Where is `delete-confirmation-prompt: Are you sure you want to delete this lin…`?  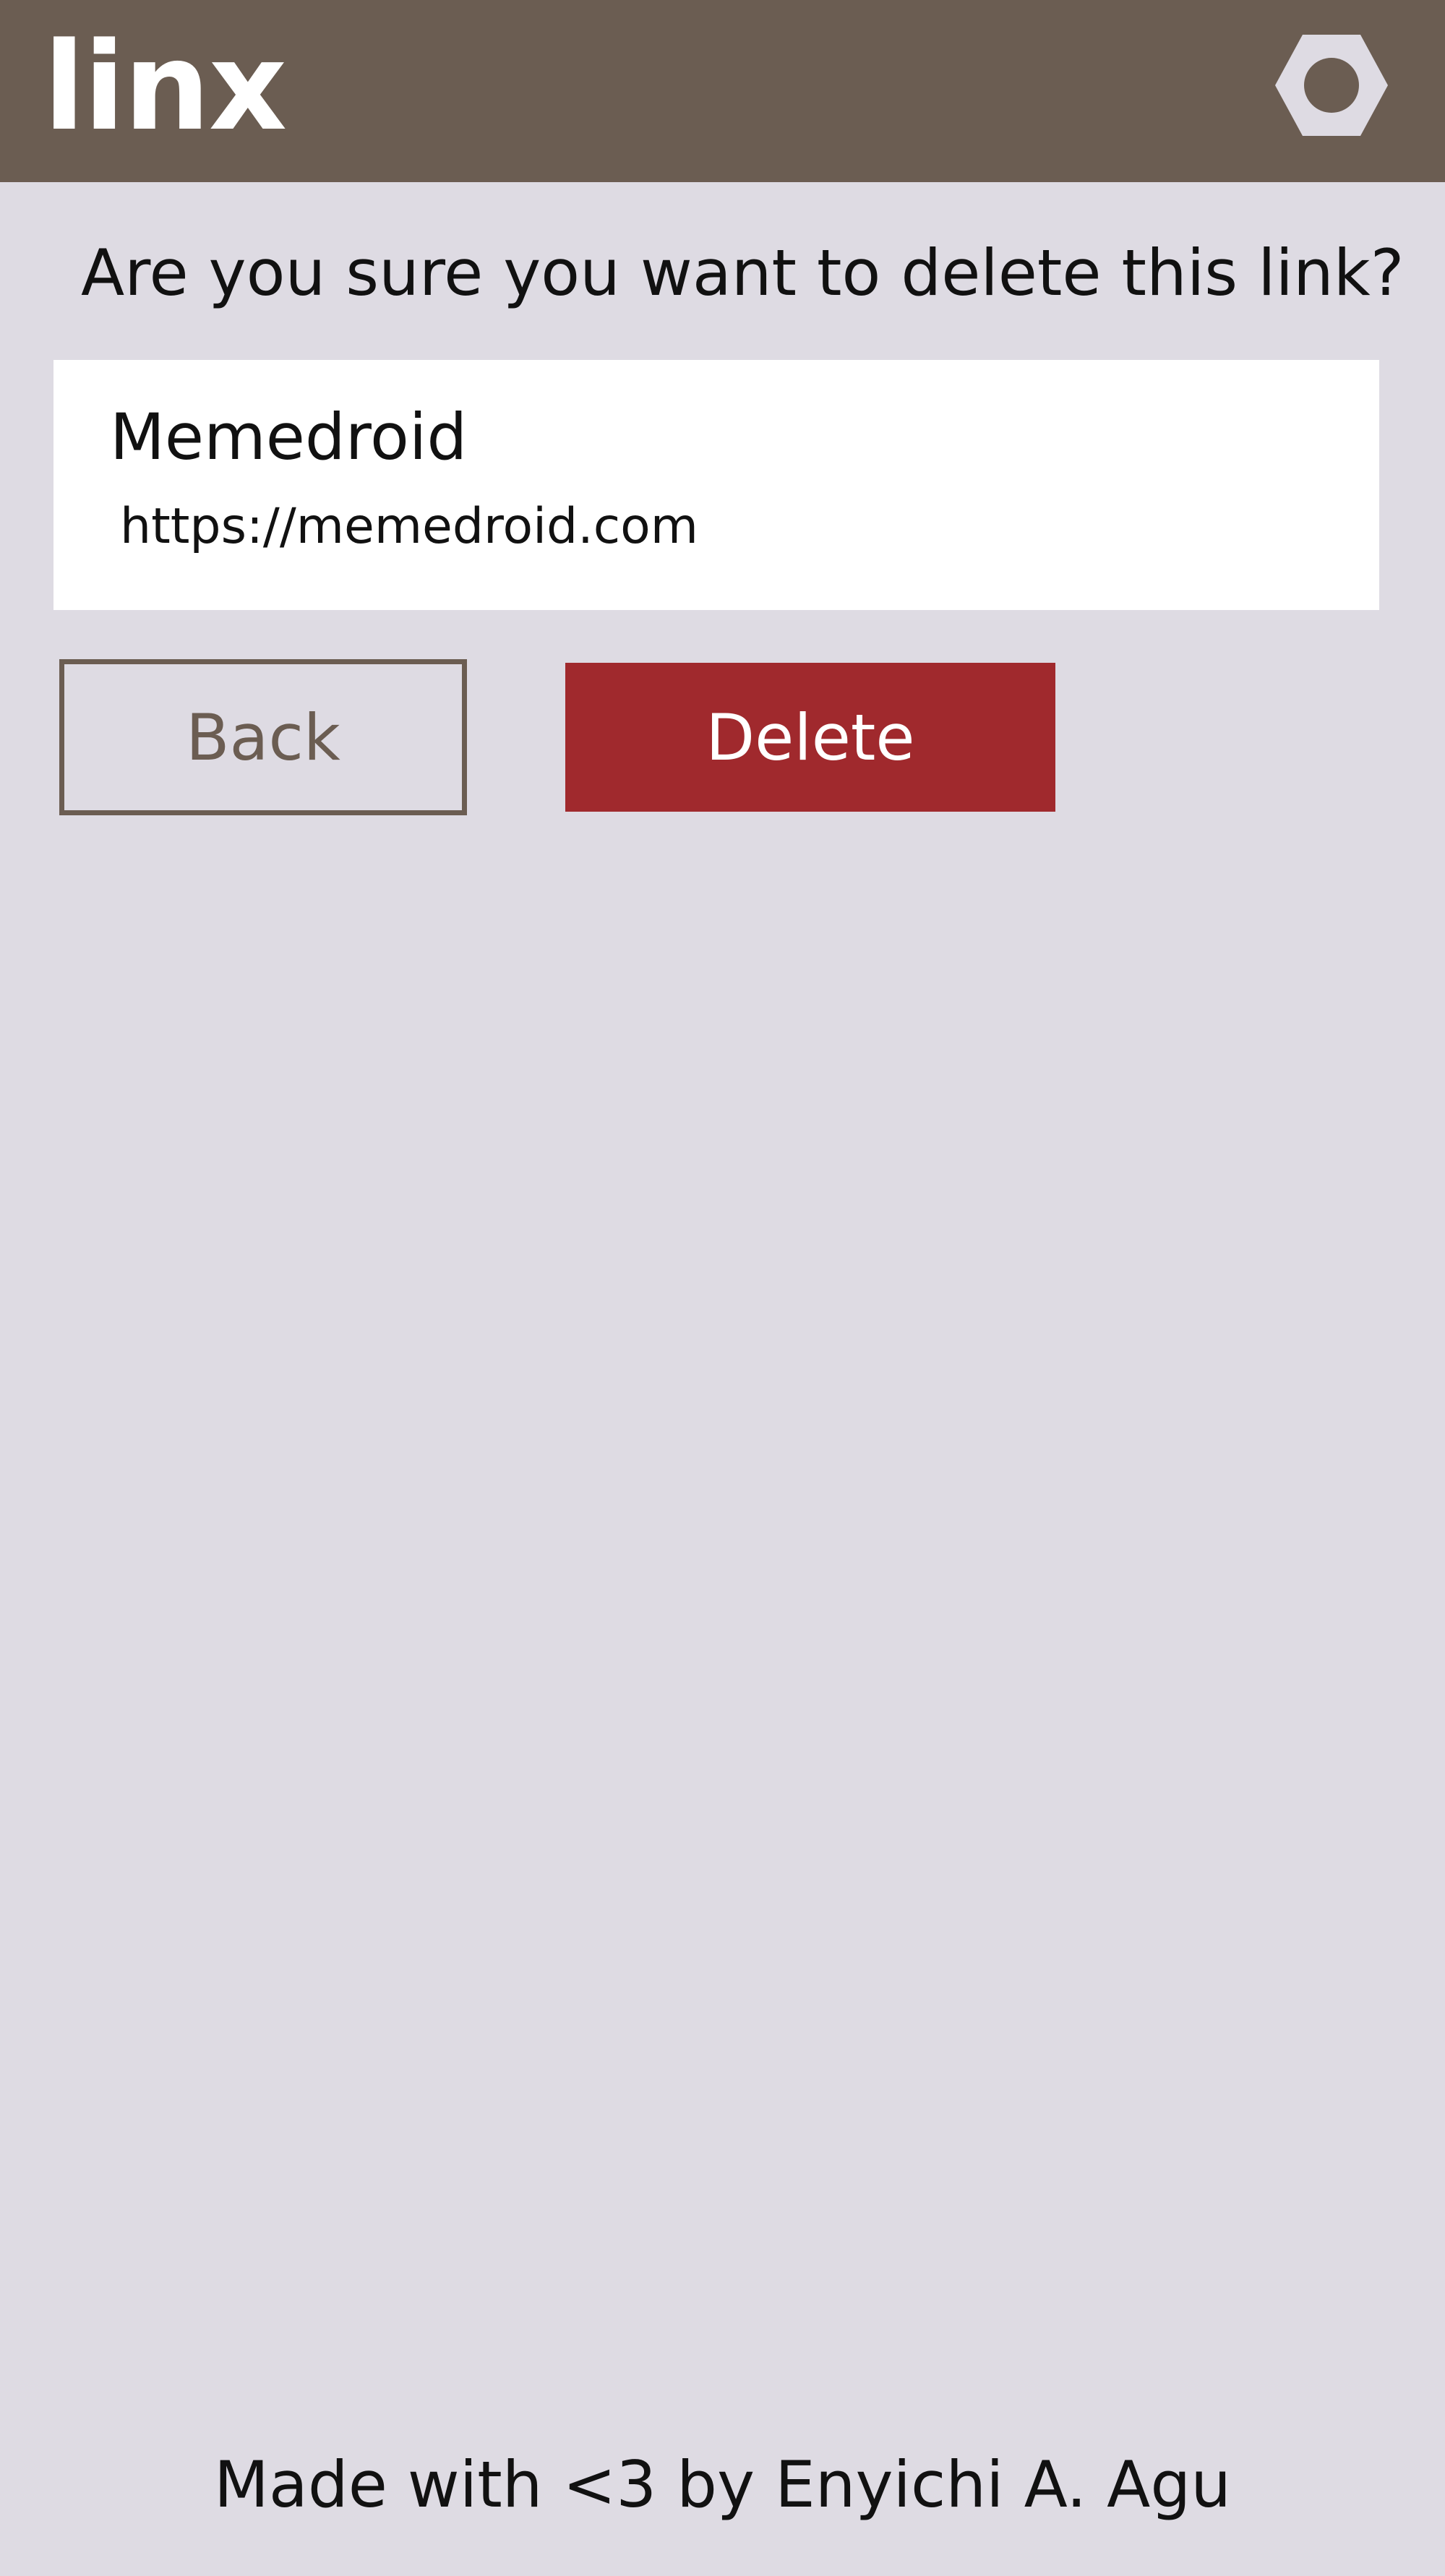 delete-confirmation-prompt: Are you sure you want to delete this lin… is located at coordinates (743, 273).